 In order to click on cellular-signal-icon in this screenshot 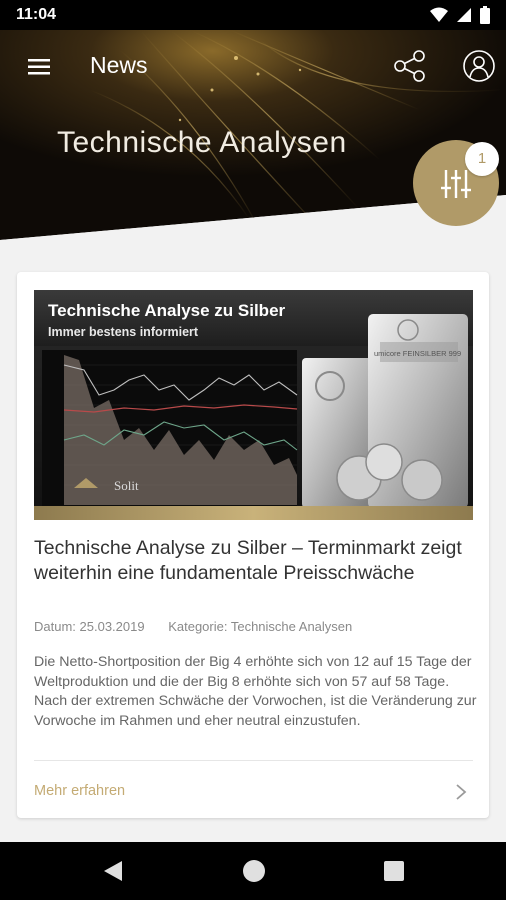, I will do `click(464, 15)`.